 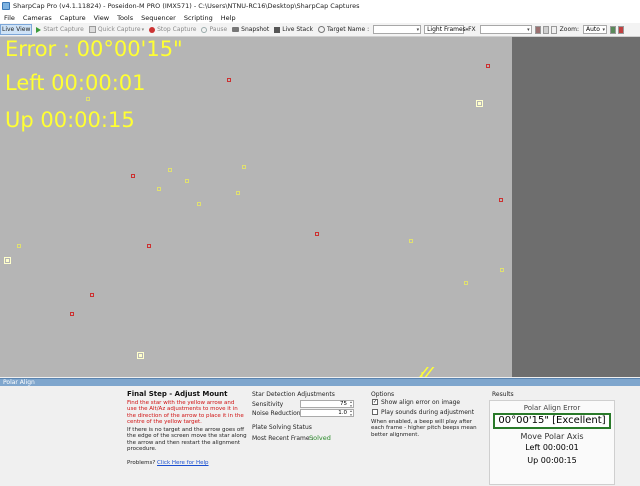 What do you see at coordinates (198, 18) in the screenshot?
I see `menu-scripting: Scripting` at bounding box center [198, 18].